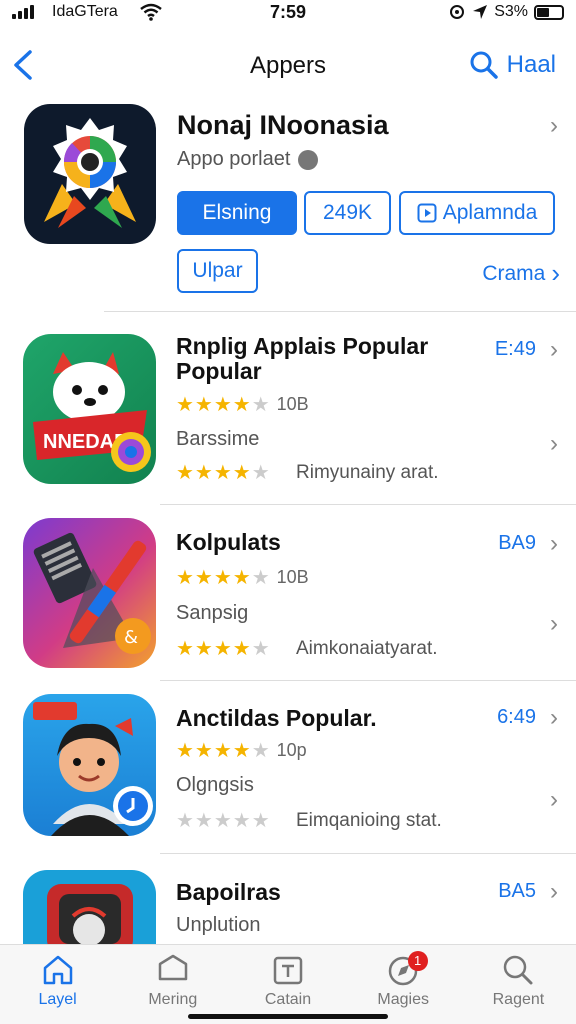 The width and height of the screenshot is (576, 1024). Describe the element at coordinates (417, 961) in the screenshot. I see `notification-badge: 1` at that location.